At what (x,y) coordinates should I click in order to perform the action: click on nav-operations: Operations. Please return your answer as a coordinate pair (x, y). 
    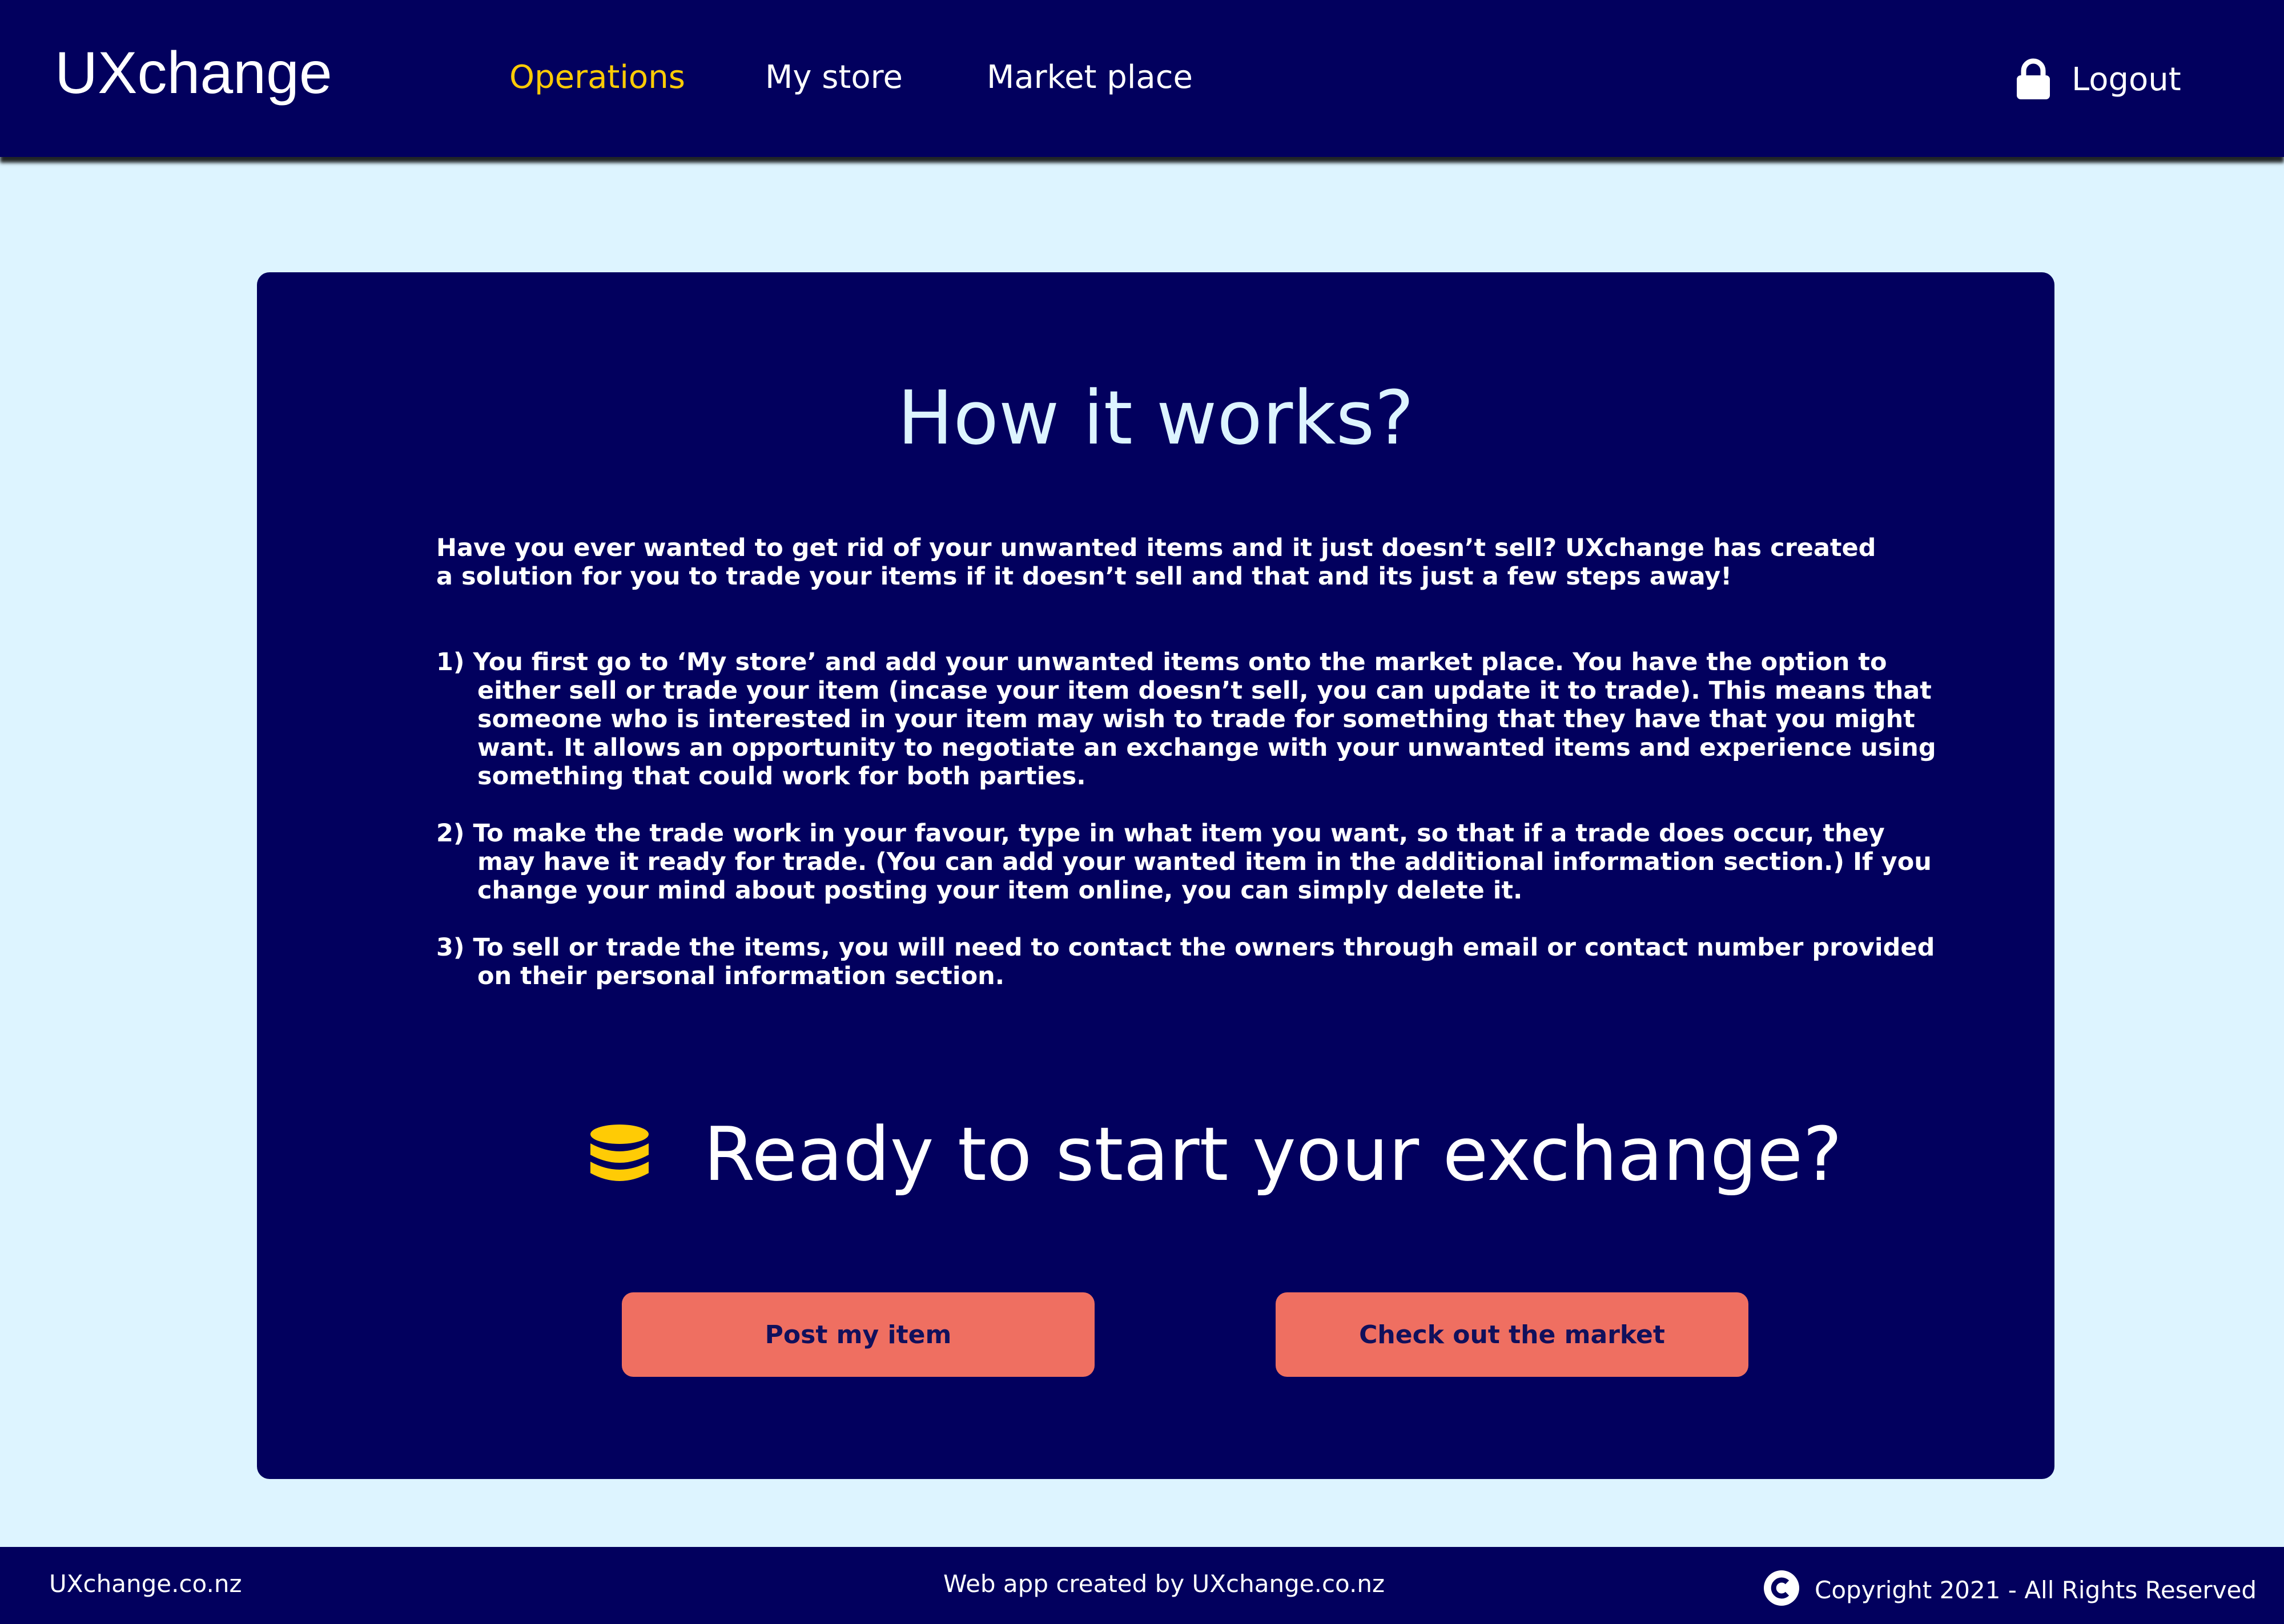
    Looking at the image, I should click on (597, 78).